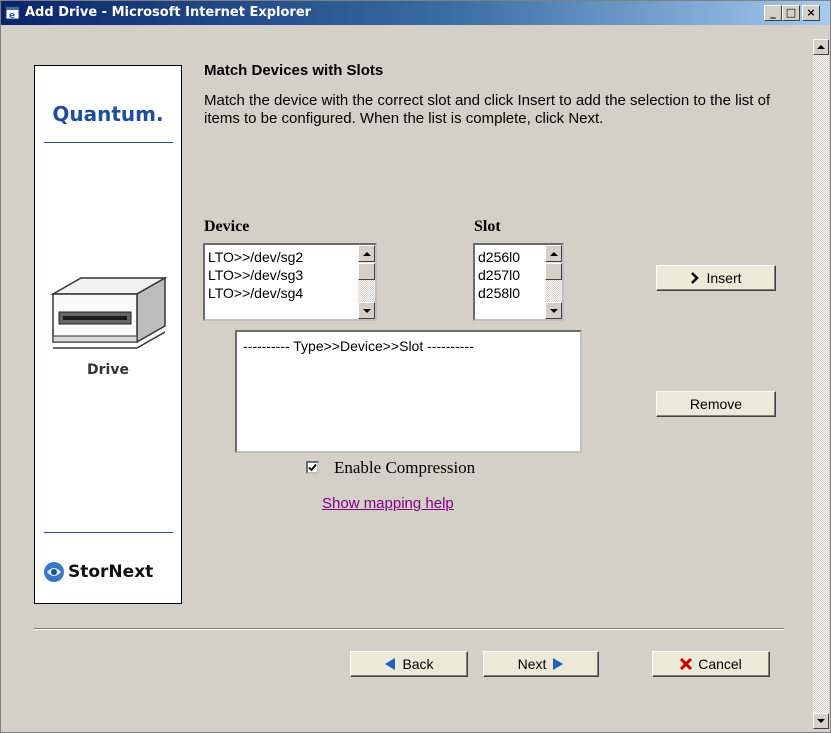  Describe the element at coordinates (54, 572) in the screenshot. I see `stornext-logo-icon` at that location.